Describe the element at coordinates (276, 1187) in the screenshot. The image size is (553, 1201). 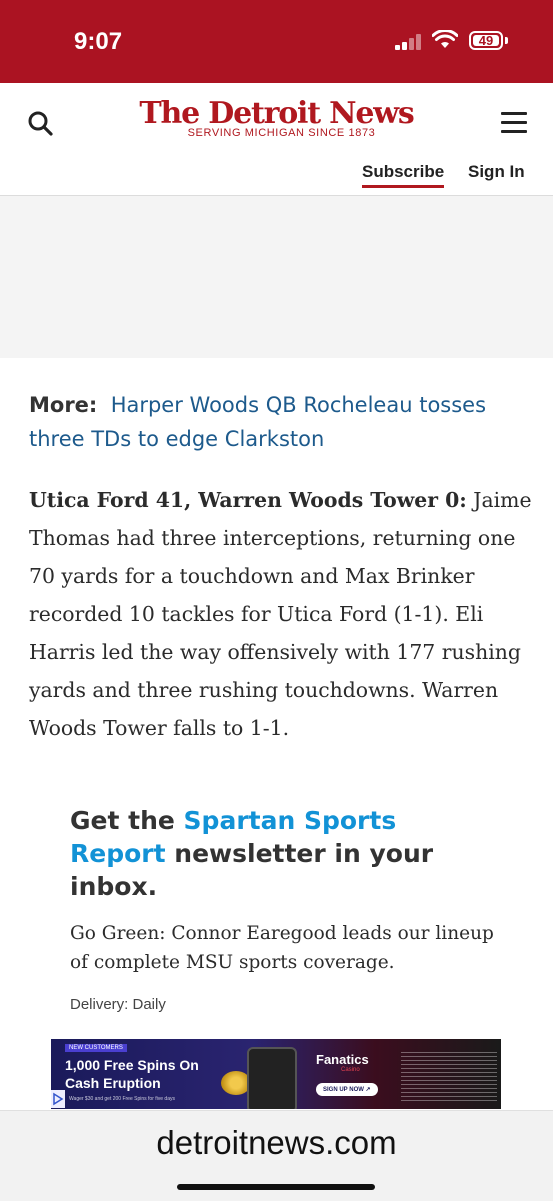
I see `home-indicator` at that location.